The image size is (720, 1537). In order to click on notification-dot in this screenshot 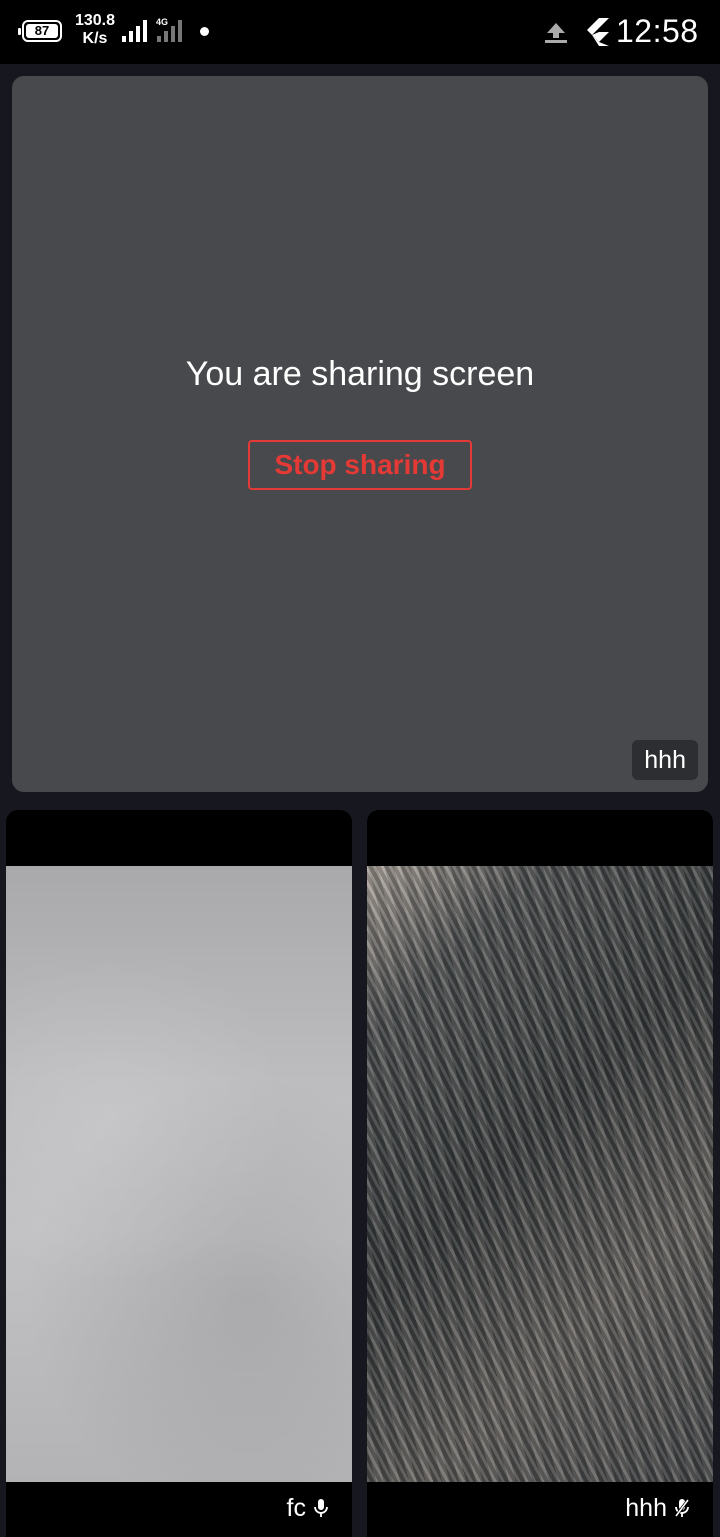, I will do `click(204, 31)`.